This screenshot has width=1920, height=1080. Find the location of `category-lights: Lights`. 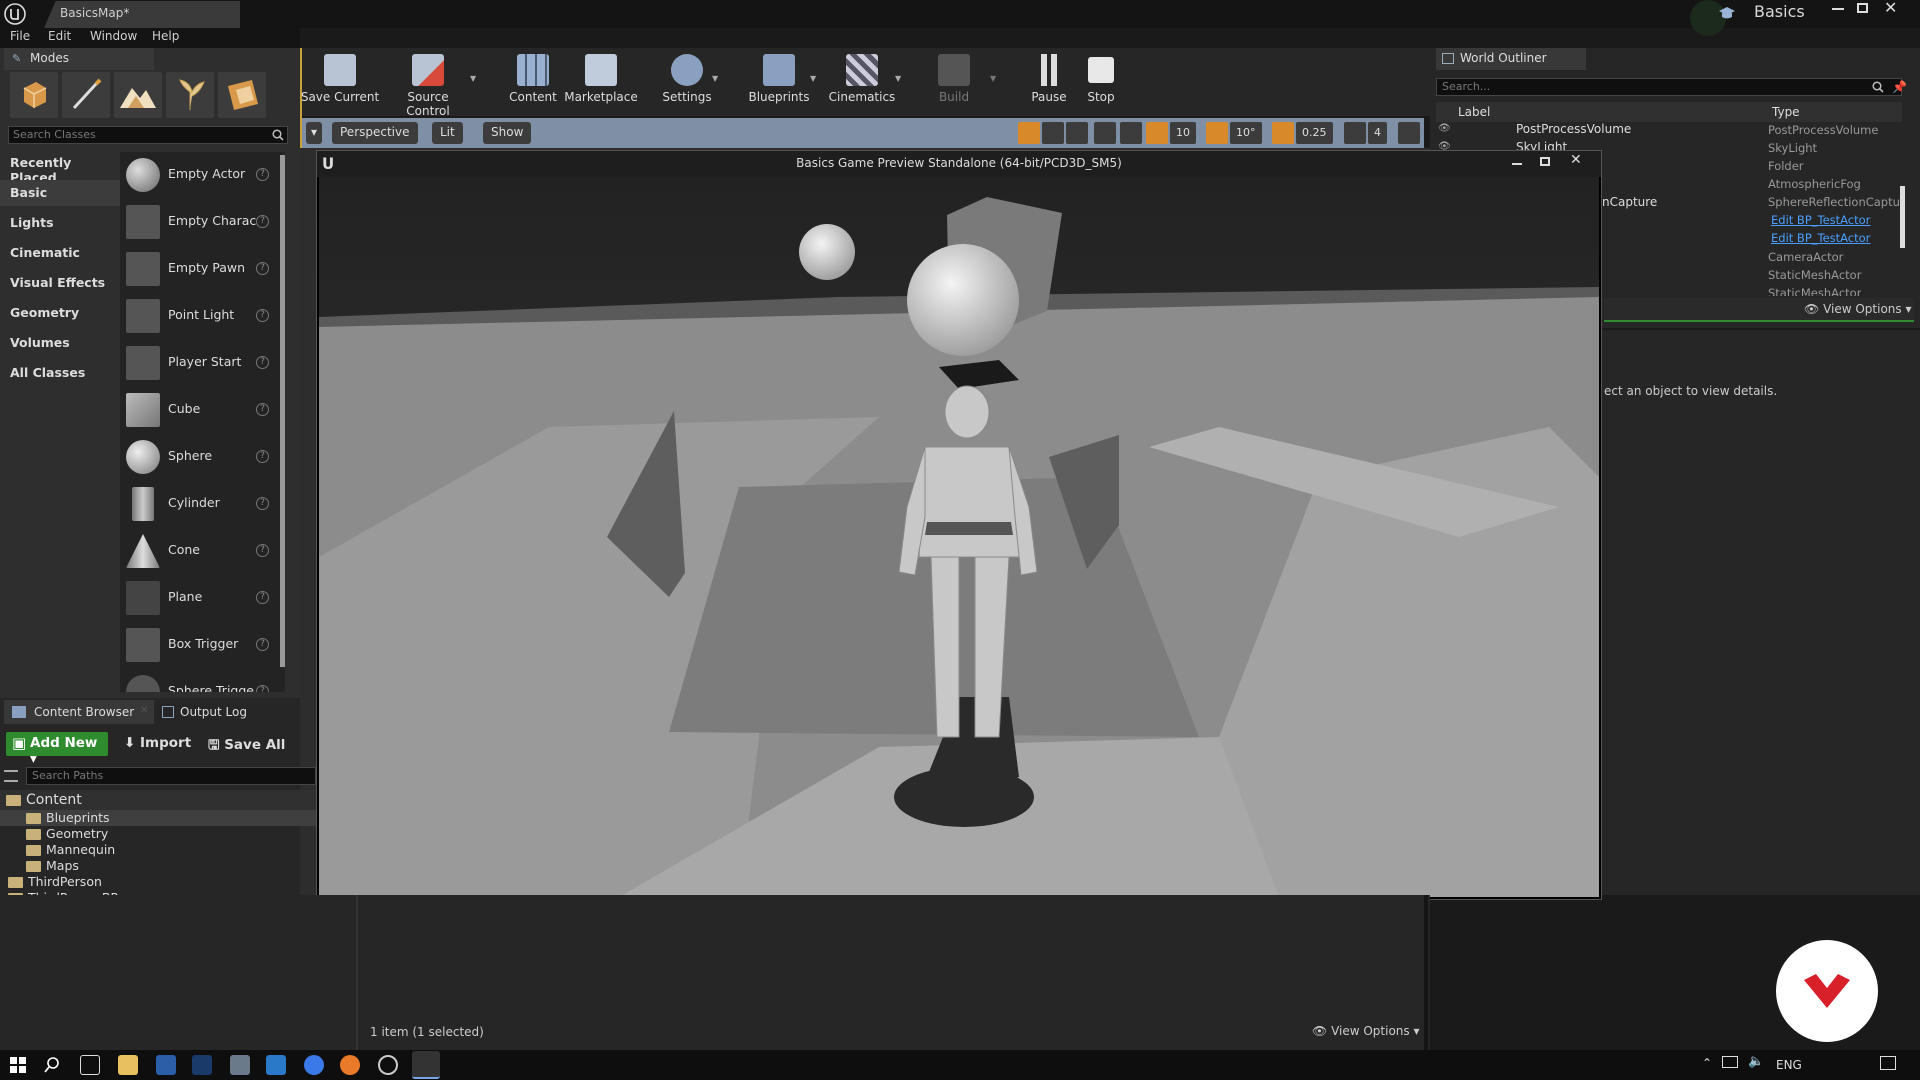

category-lights: Lights is located at coordinates (60, 223).